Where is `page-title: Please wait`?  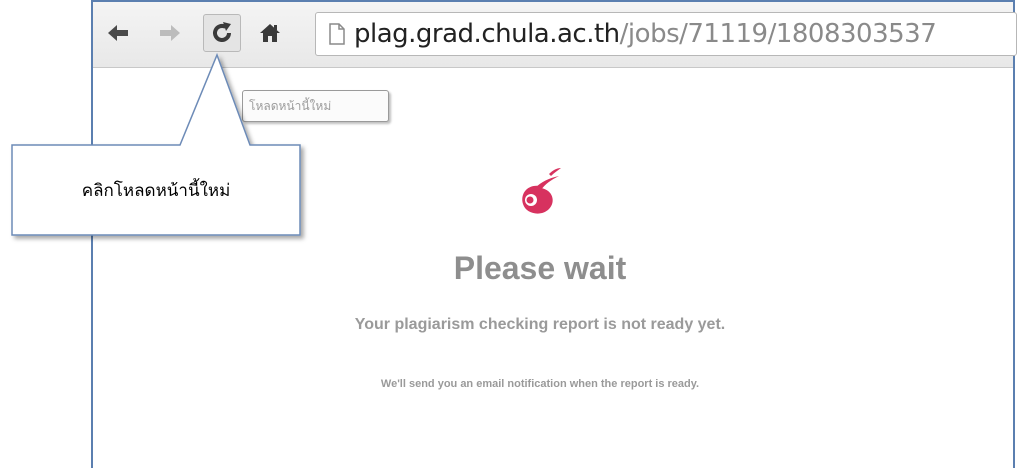
page-title: Please wait is located at coordinates (540, 268).